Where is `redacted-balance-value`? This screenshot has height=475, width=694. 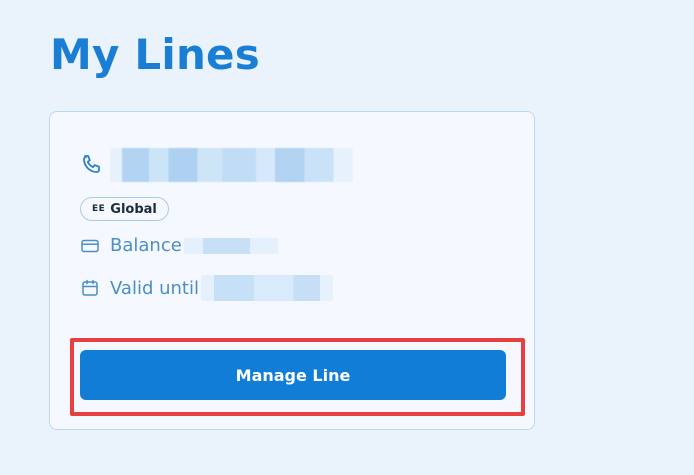 redacted-balance-value is located at coordinates (230, 245).